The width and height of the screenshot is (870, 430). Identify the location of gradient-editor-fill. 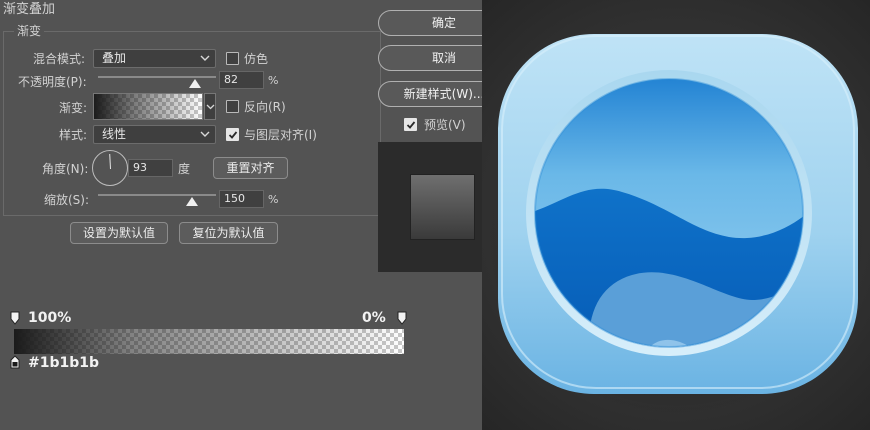
(209, 341).